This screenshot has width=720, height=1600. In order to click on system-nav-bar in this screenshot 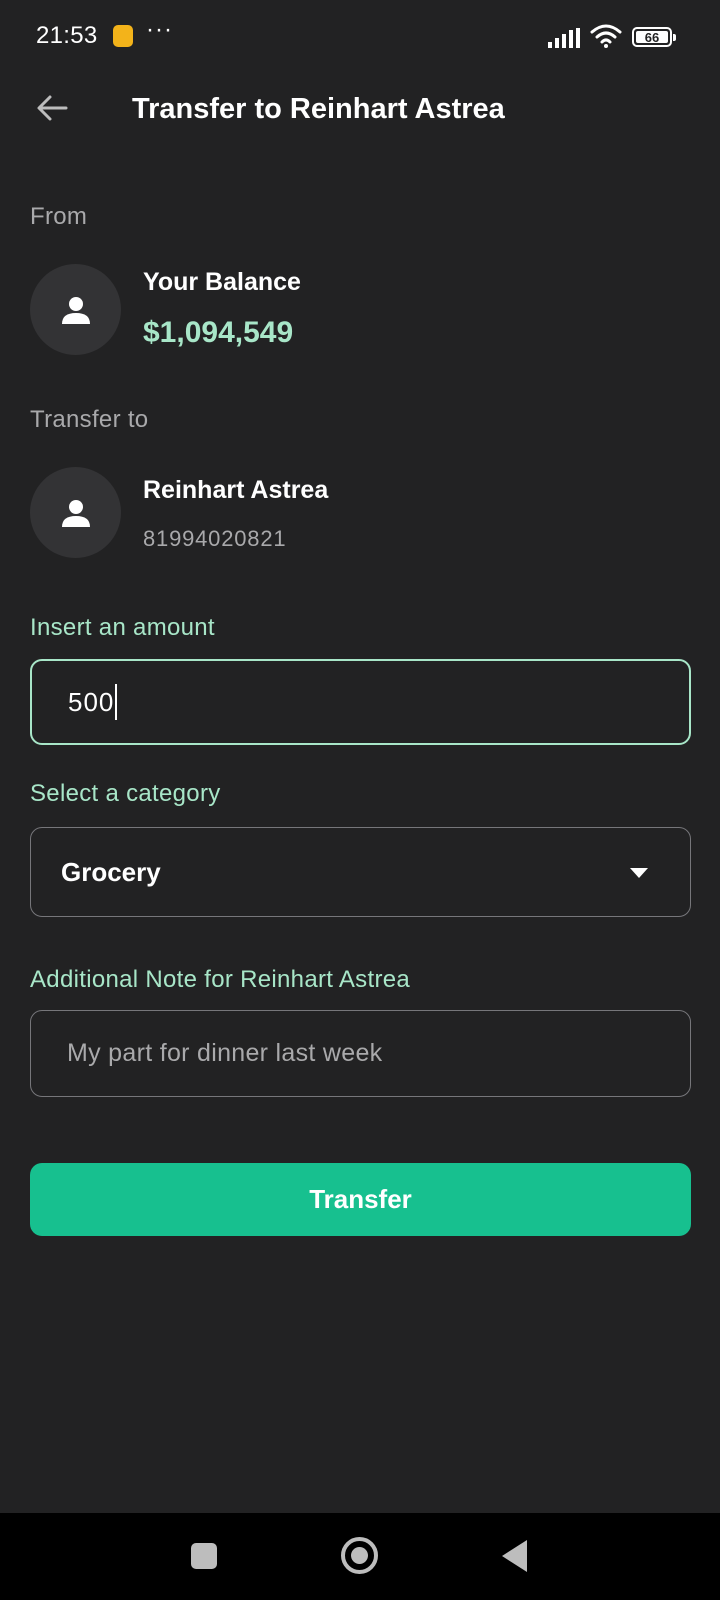, I will do `click(360, 1556)`.